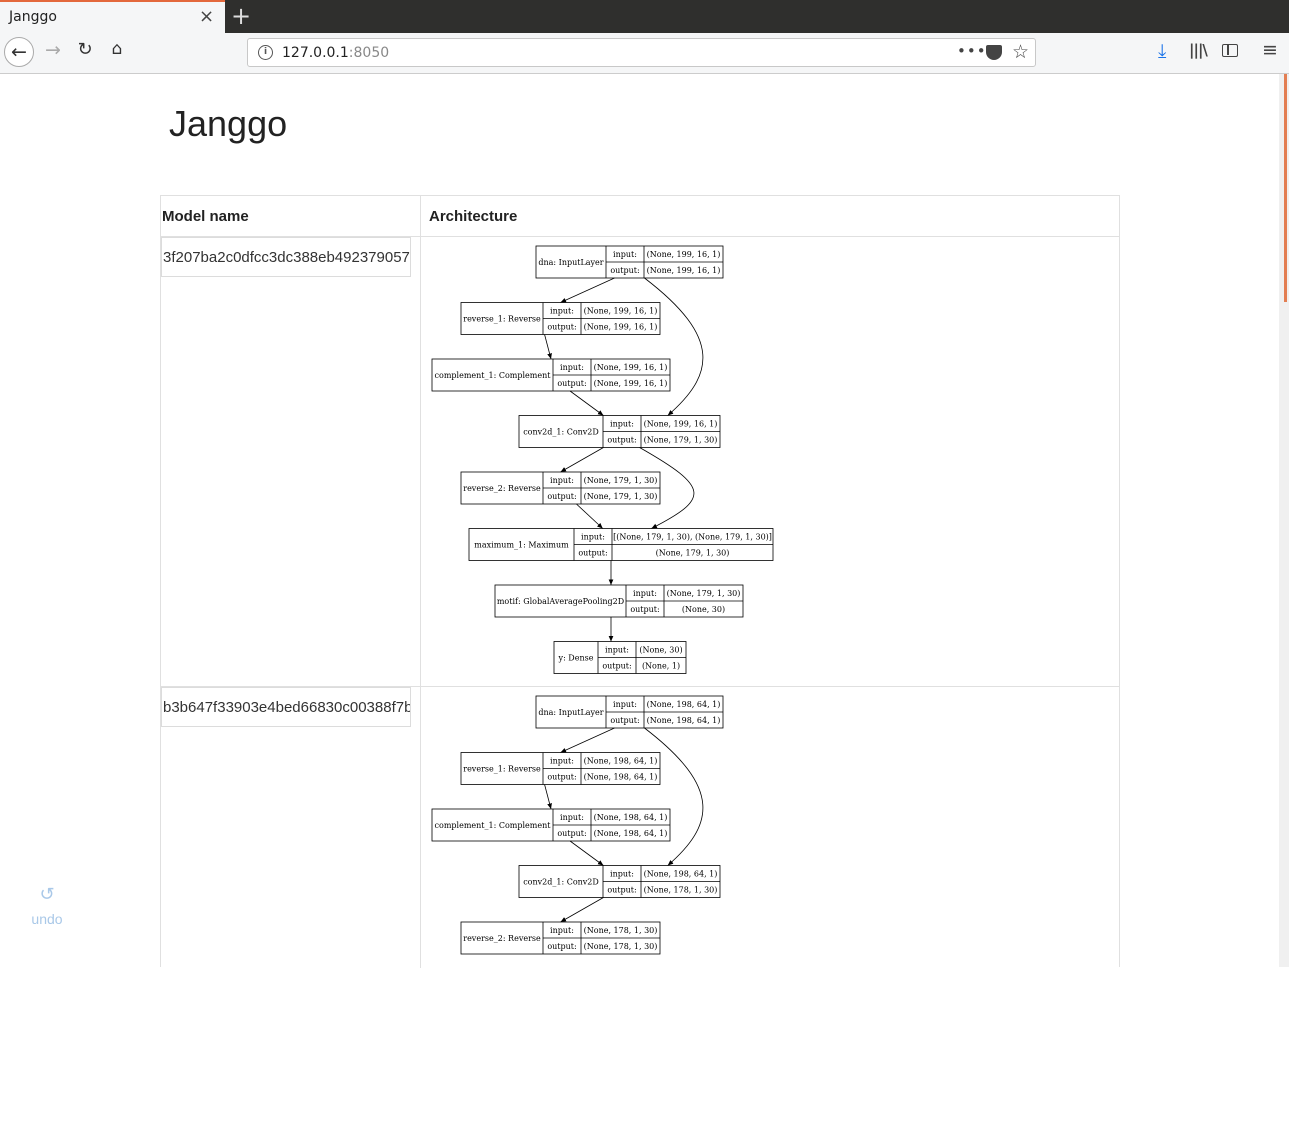  What do you see at coordinates (1198, 50) in the screenshot?
I see `library-icon: |||\` at bounding box center [1198, 50].